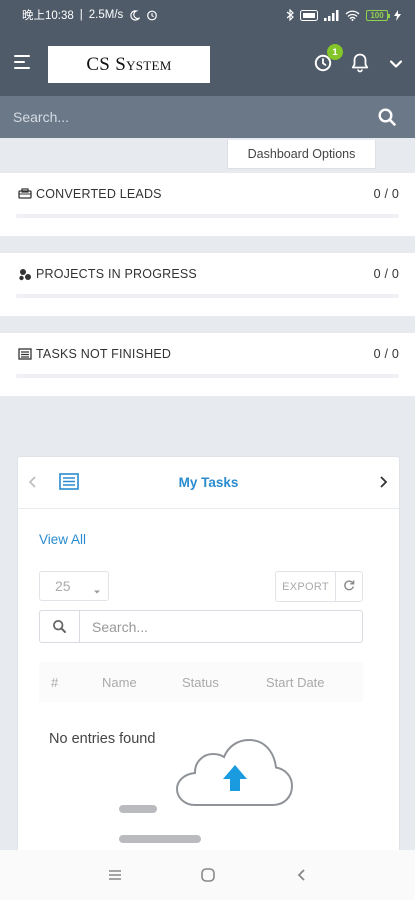 This screenshot has width=415, height=900. Describe the element at coordinates (397, 15) in the screenshot. I see `charging-icon` at that location.